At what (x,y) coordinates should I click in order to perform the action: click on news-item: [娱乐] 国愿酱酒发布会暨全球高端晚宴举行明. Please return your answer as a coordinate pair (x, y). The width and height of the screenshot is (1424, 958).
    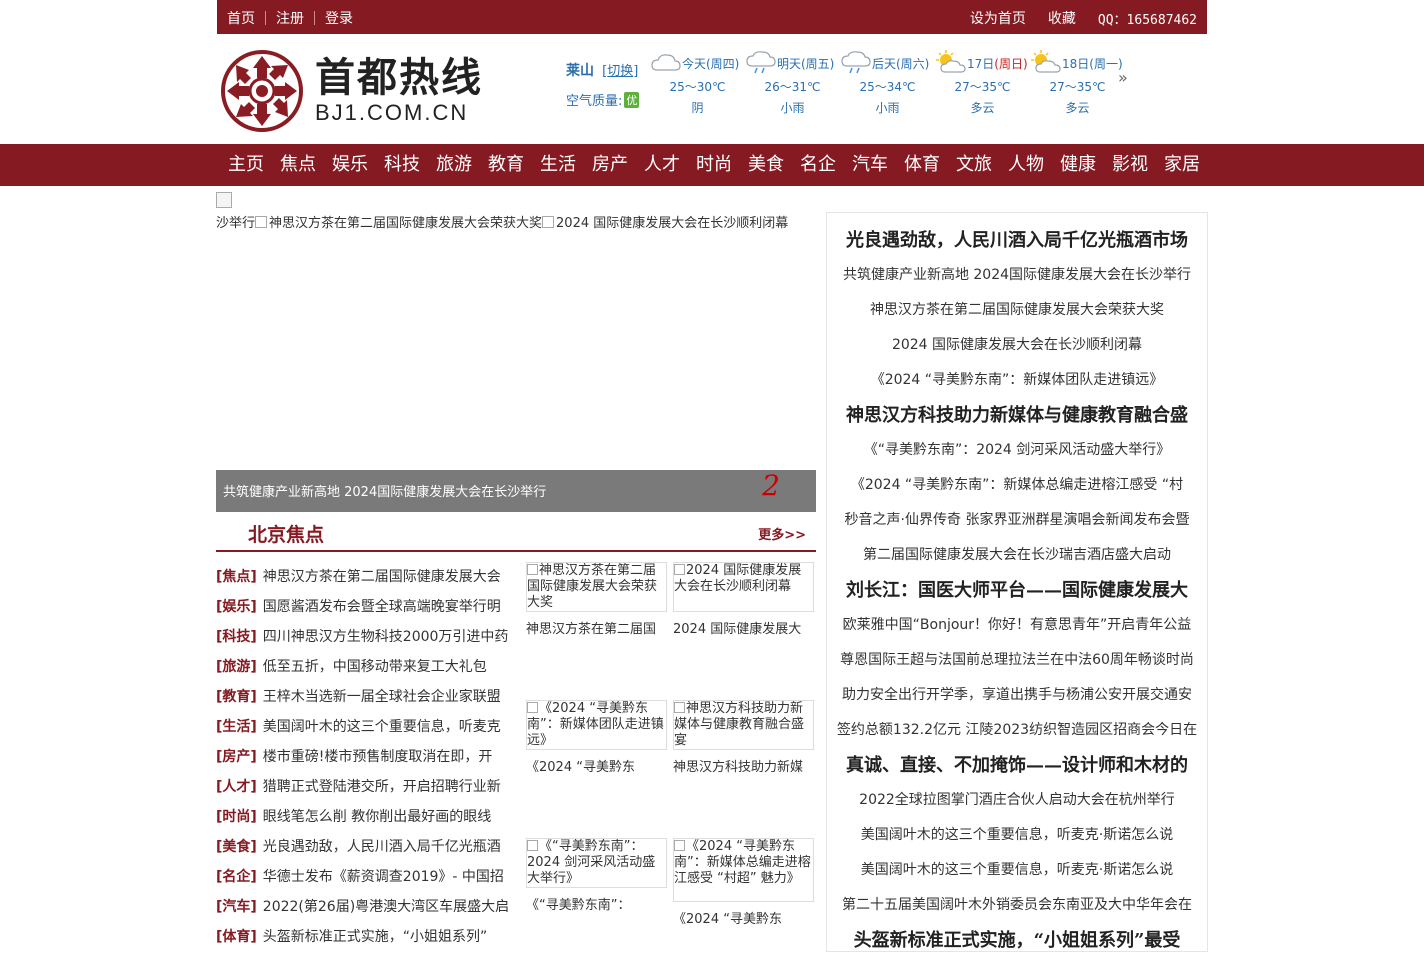
    Looking at the image, I should click on (366, 607).